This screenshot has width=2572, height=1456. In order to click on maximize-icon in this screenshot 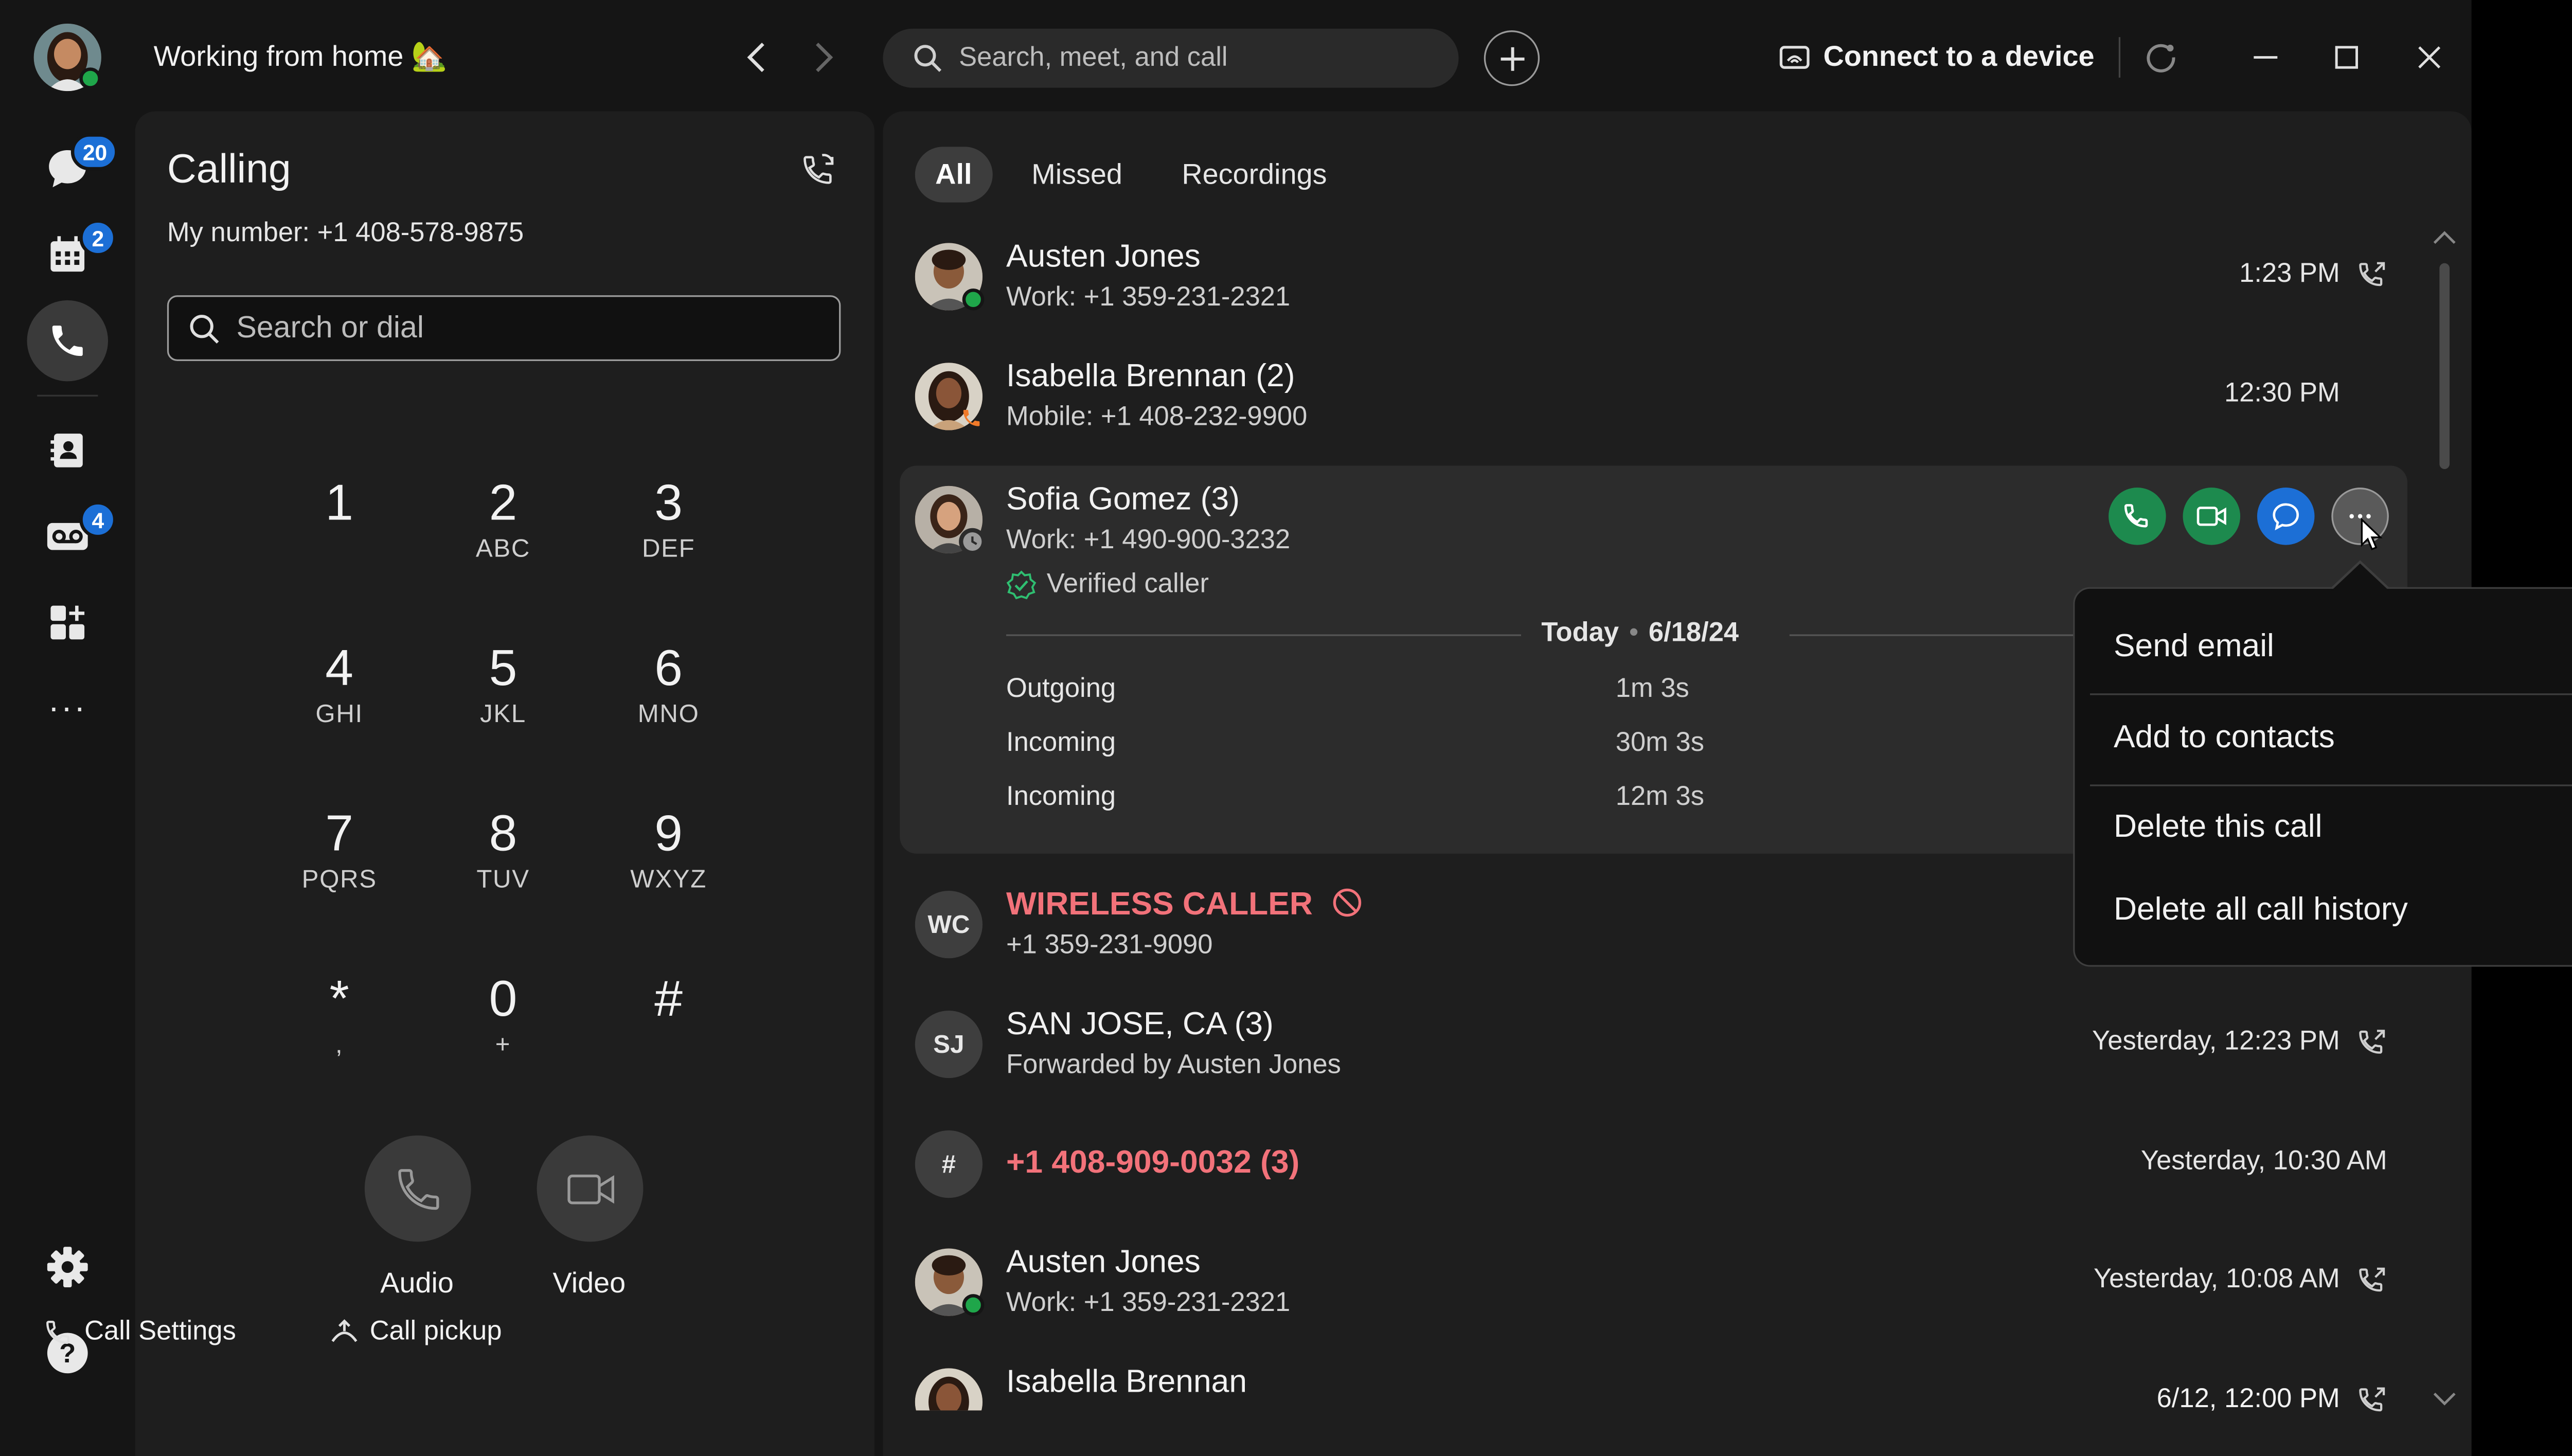, I will do `click(2346, 57)`.